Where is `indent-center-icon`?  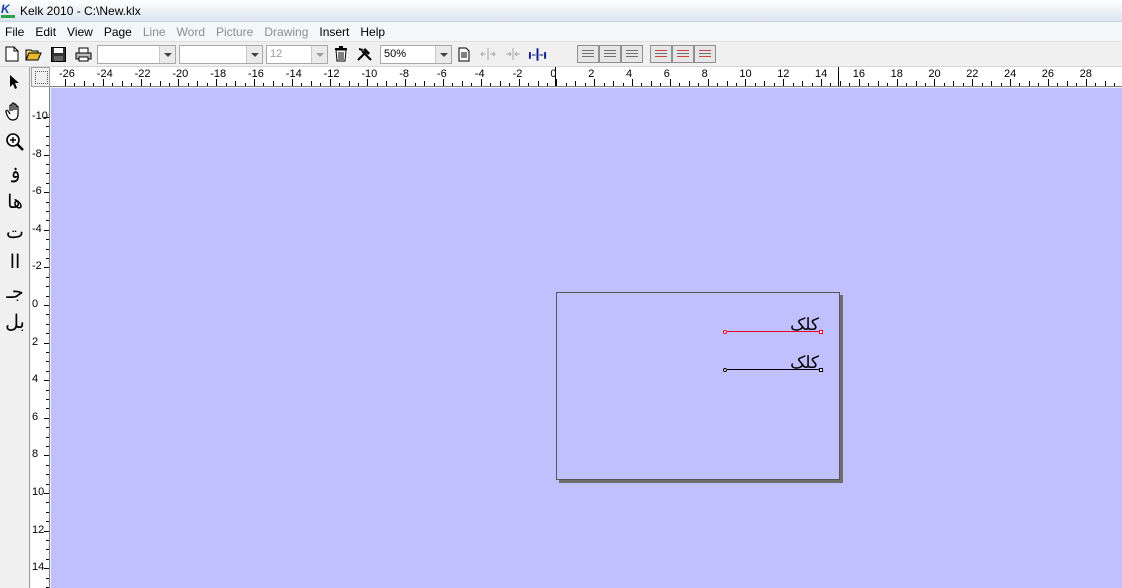 indent-center-icon is located at coordinates (683, 54).